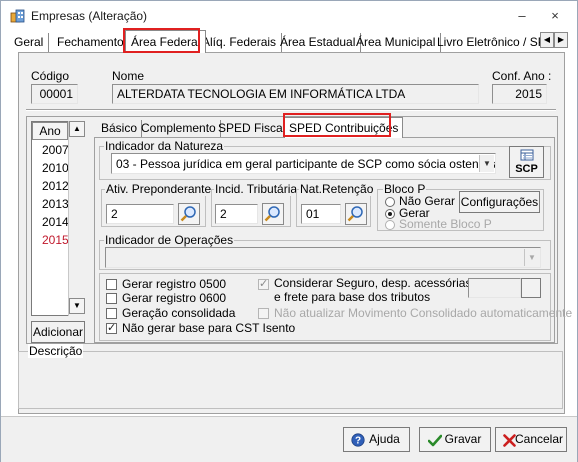  Describe the element at coordinates (494, 288) in the screenshot. I see `considerar-value-field` at that location.